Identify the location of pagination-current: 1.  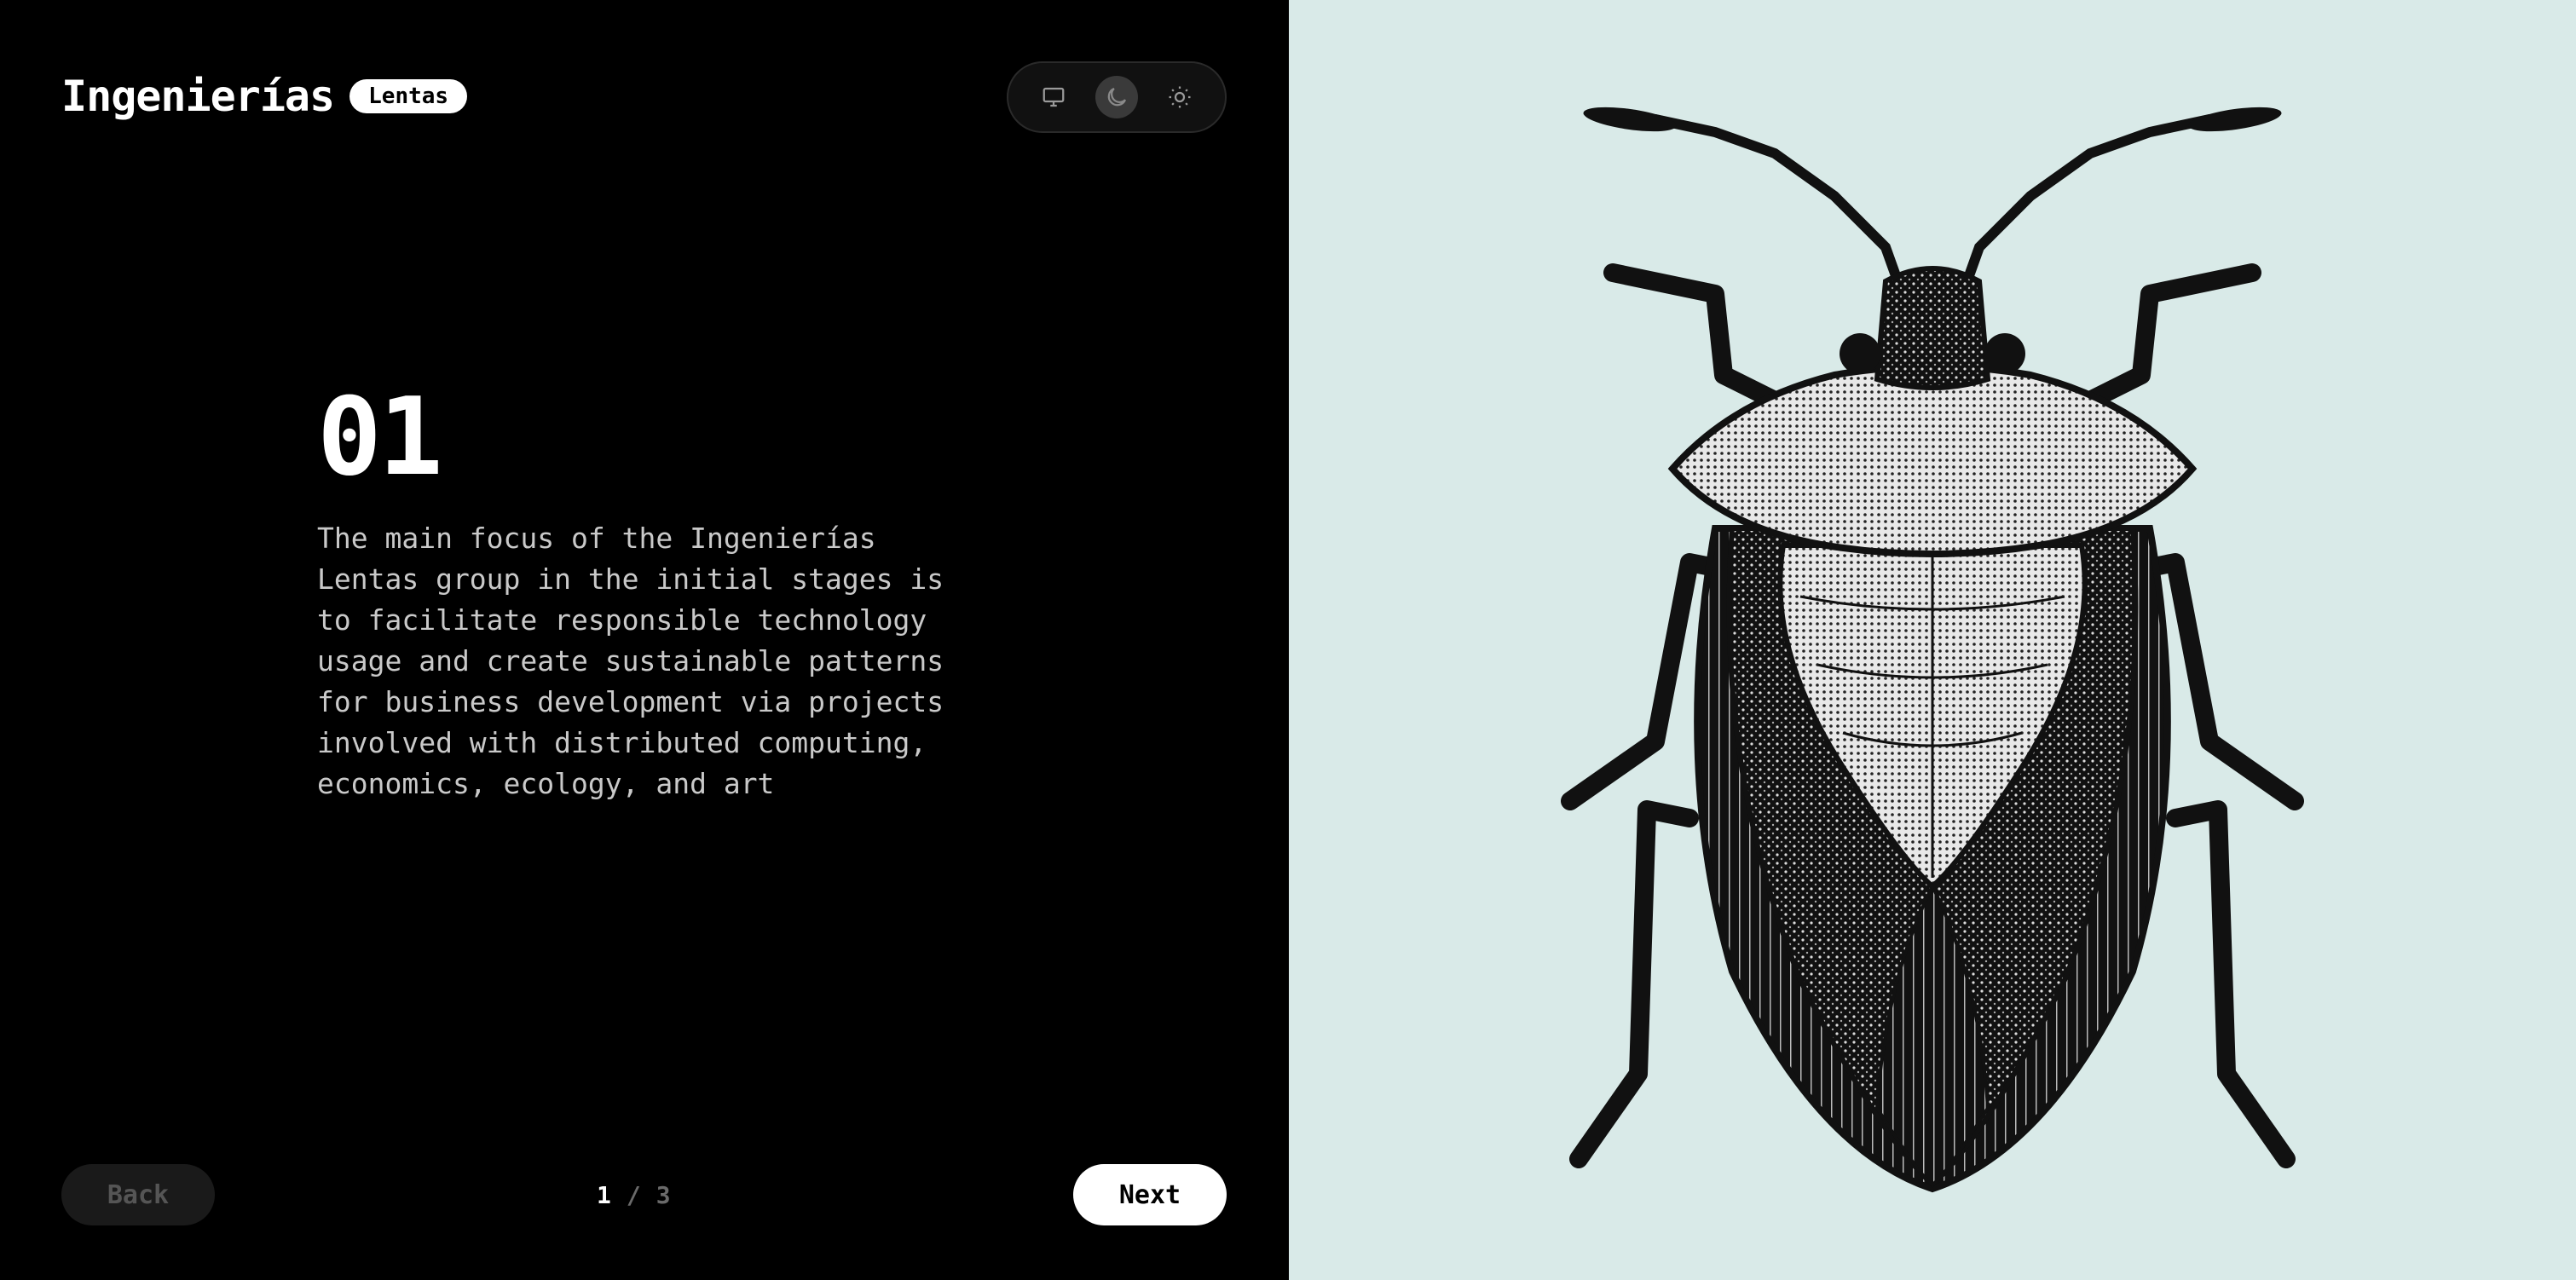
(604, 1194).